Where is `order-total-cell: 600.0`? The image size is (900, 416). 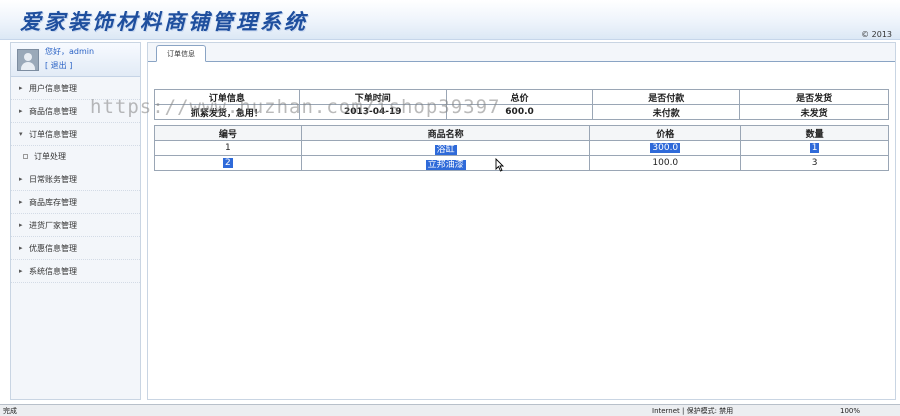 order-total-cell: 600.0 is located at coordinates (519, 112).